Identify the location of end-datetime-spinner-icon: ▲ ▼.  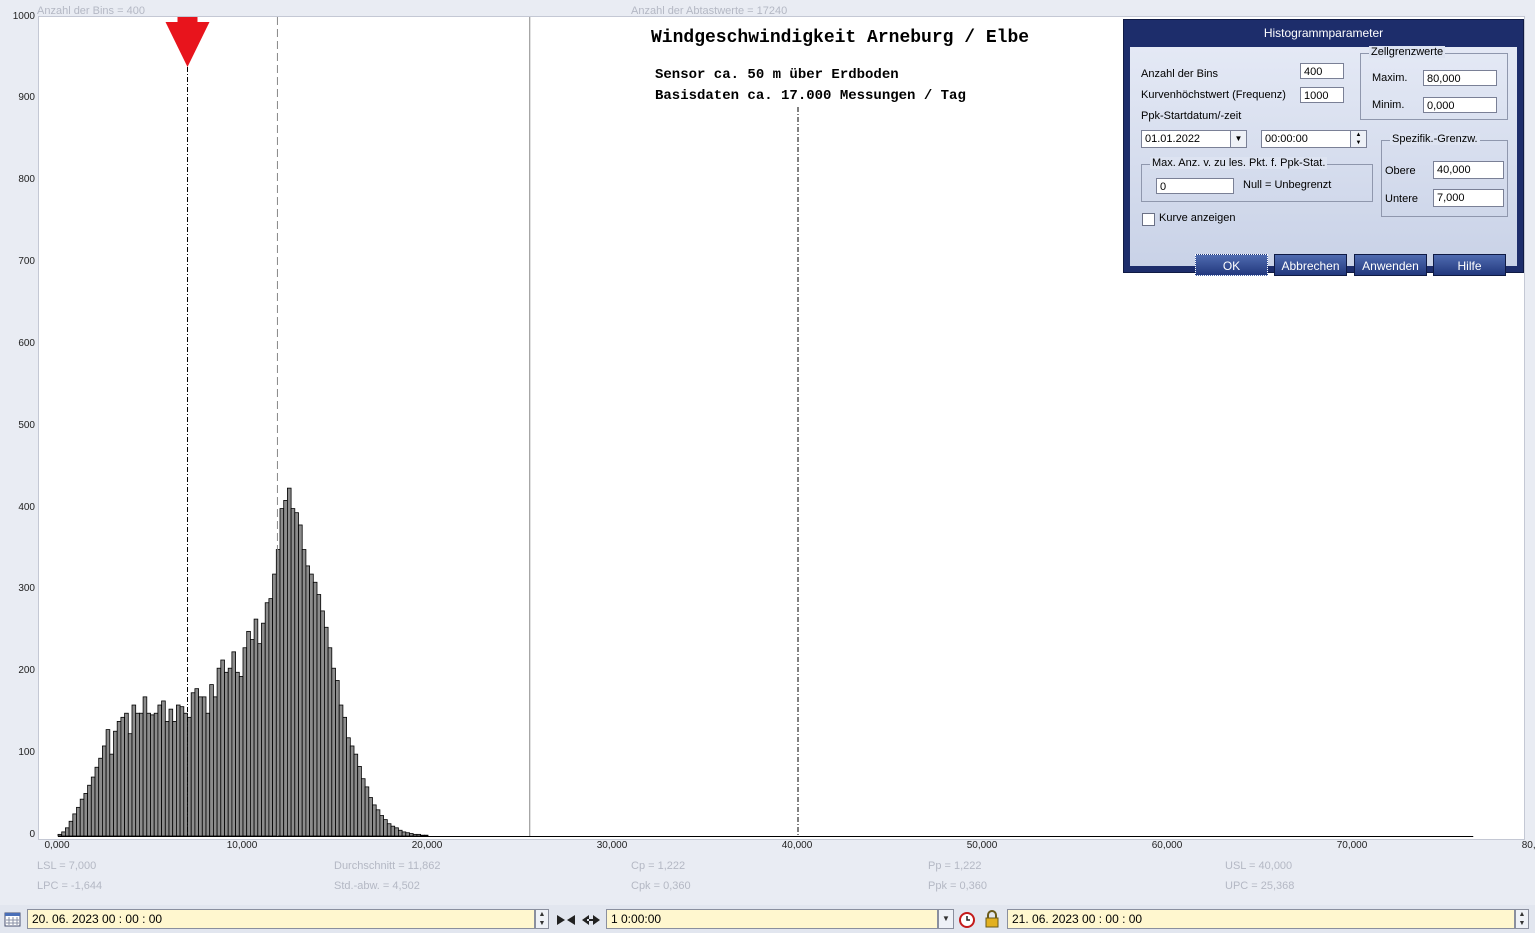
(1522, 919).